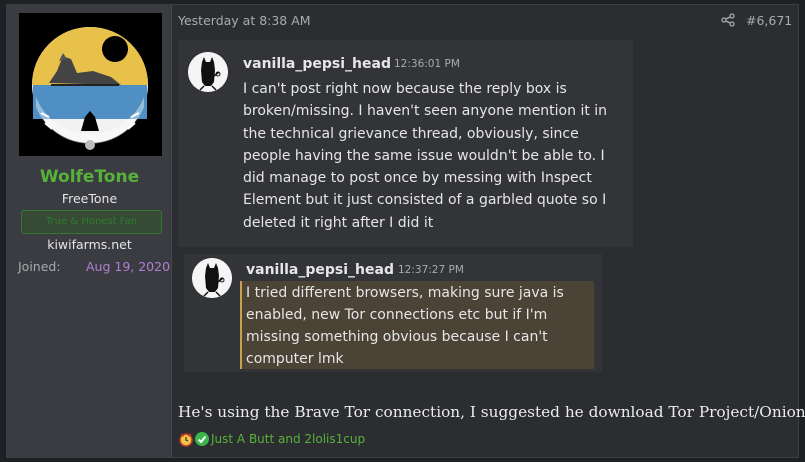 The image size is (805, 462). I want to click on quote-time: 12:37:27 PM, so click(431, 270).